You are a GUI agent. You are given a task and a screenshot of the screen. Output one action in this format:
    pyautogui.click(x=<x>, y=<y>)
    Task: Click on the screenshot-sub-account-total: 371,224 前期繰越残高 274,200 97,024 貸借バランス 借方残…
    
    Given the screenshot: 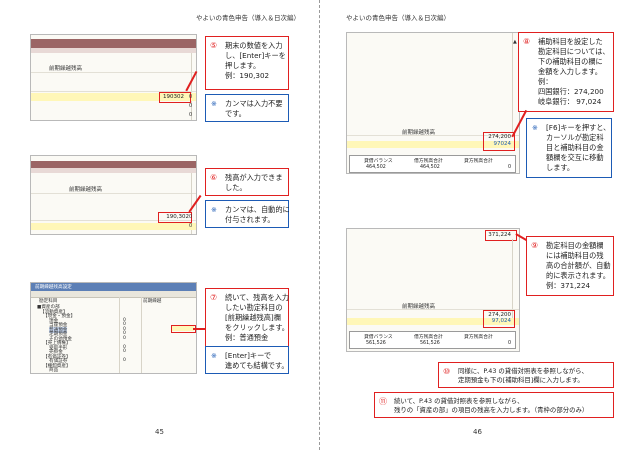 What is the action you would take?
    pyautogui.click(x=433, y=290)
    